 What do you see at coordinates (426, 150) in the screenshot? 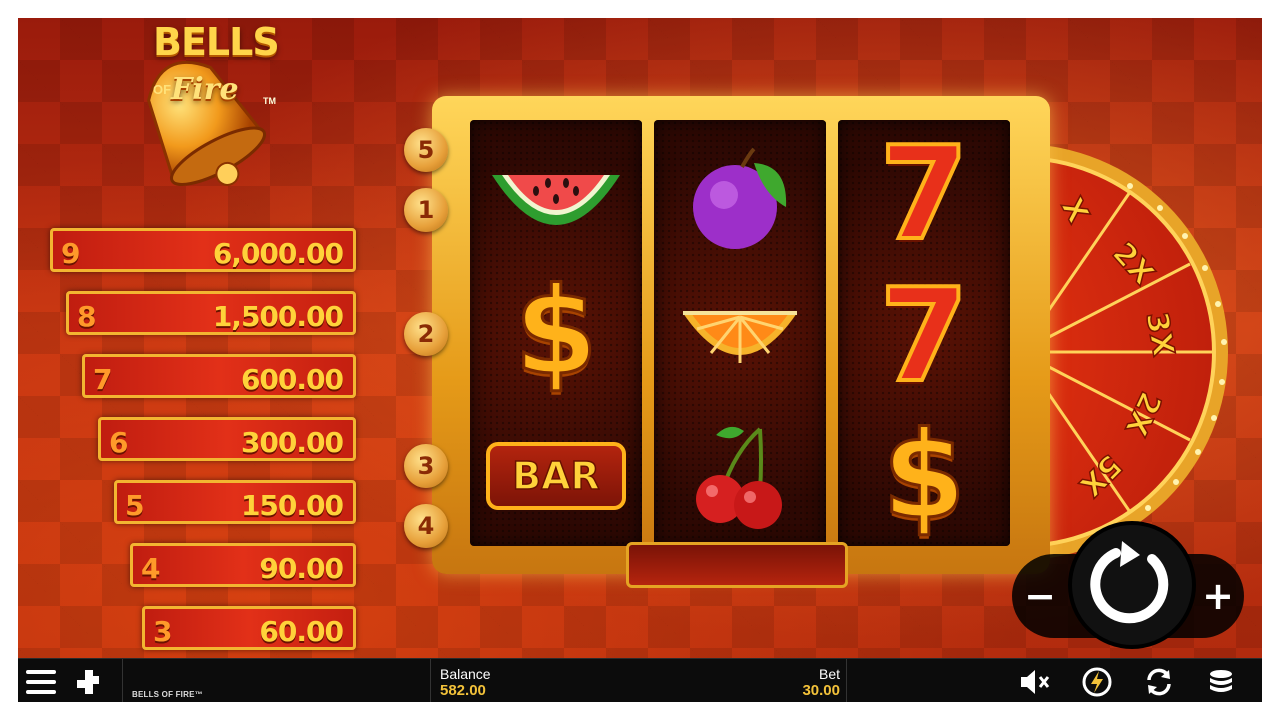
I see `payline-badge: 5` at bounding box center [426, 150].